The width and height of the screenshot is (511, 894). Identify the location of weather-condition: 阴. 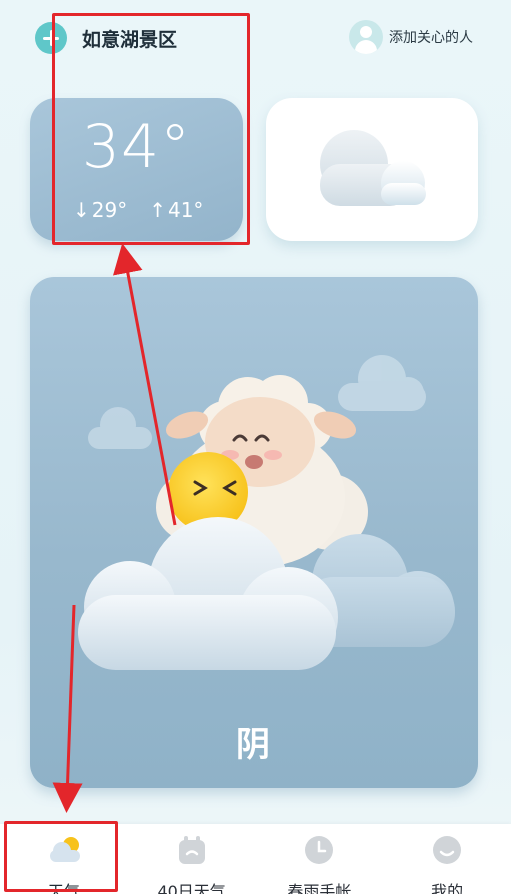
(254, 745).